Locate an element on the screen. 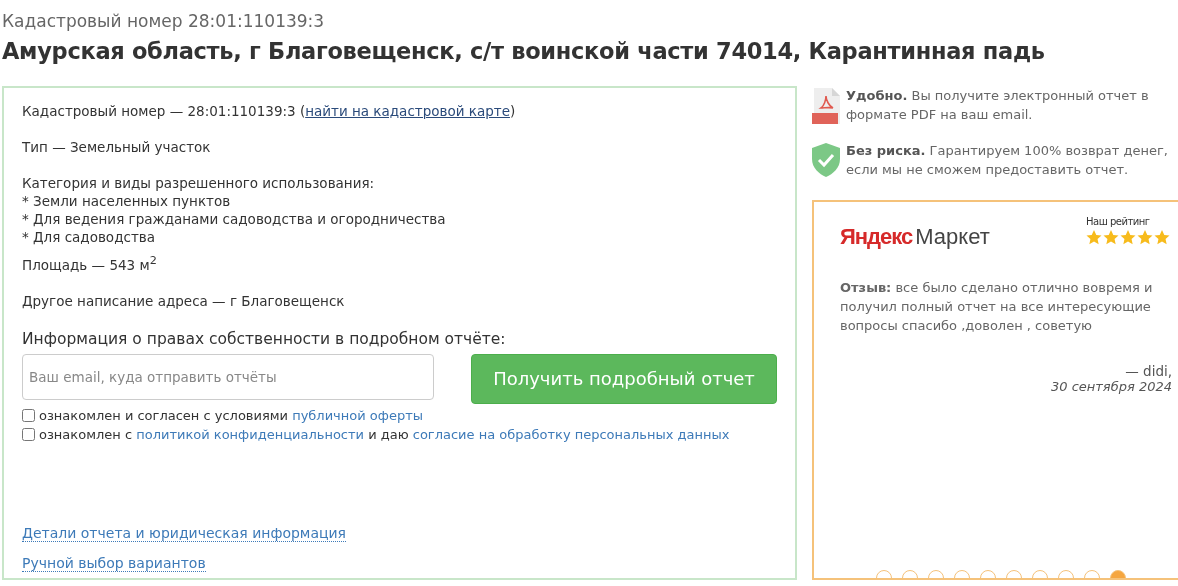 This screenshot has width=1178, height=586. area-line: Площадь — 543 м$^{2}$ is located at coordinates (90, 263).